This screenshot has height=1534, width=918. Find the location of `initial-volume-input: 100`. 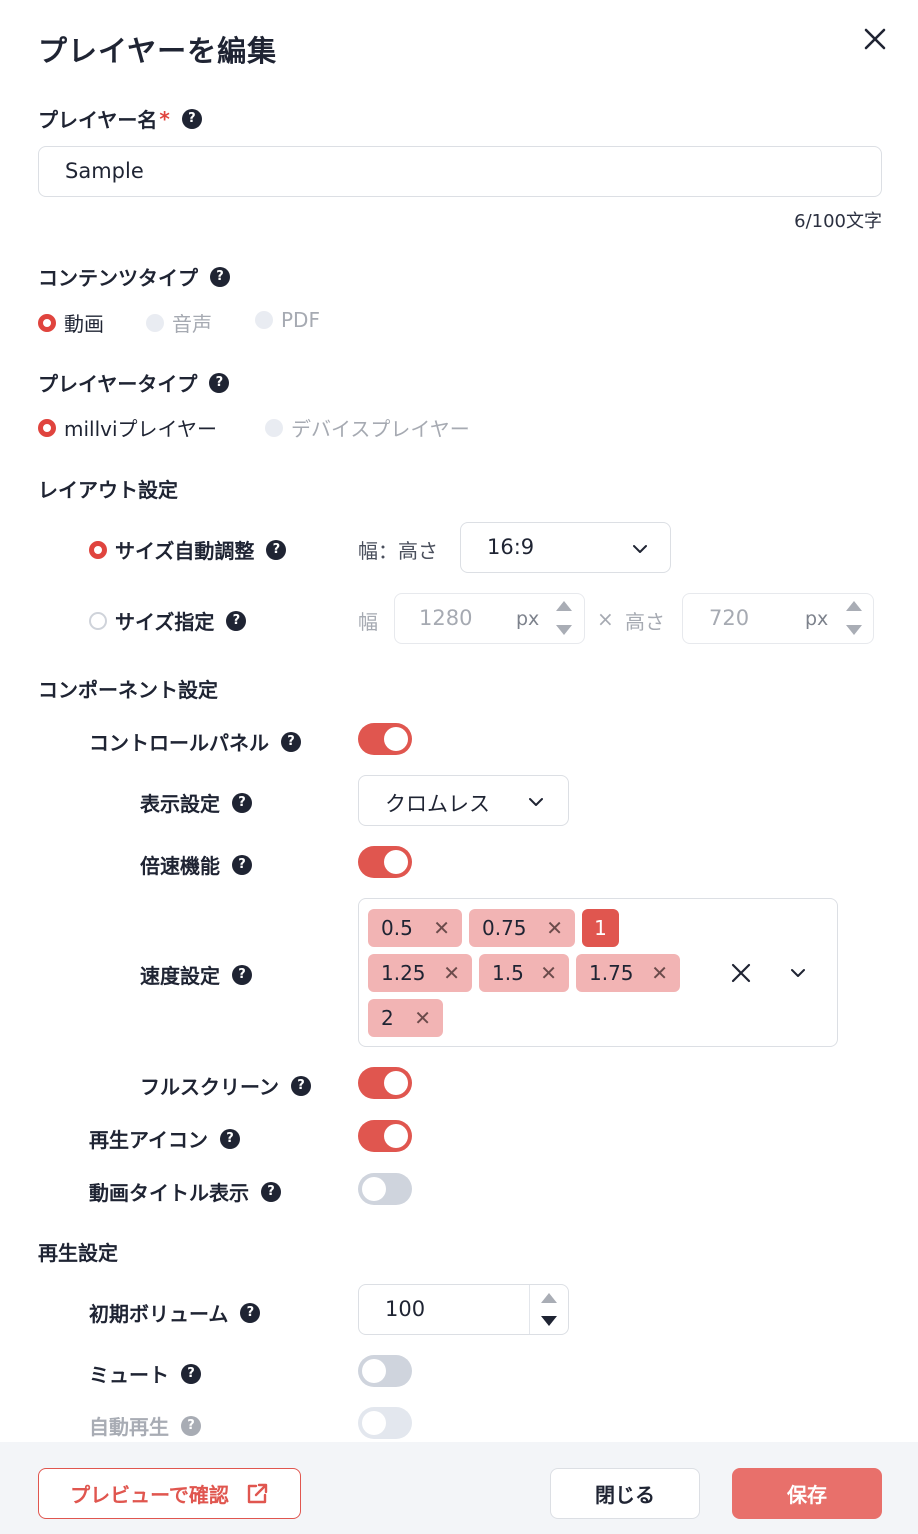

initial-volume-input: 100 is located at coordinates (463, 1309).